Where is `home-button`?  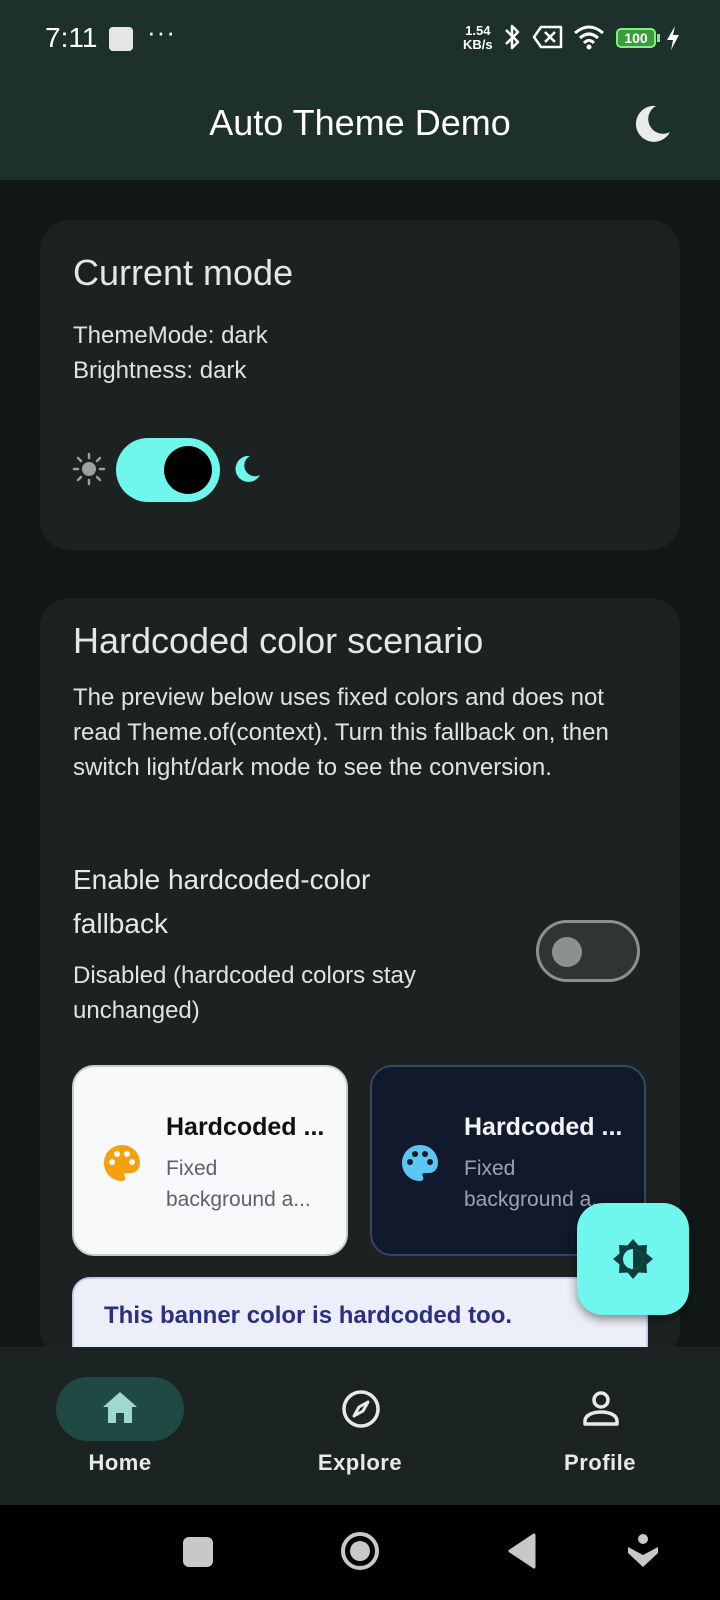
home-button is located at coordinates (360, 1551).